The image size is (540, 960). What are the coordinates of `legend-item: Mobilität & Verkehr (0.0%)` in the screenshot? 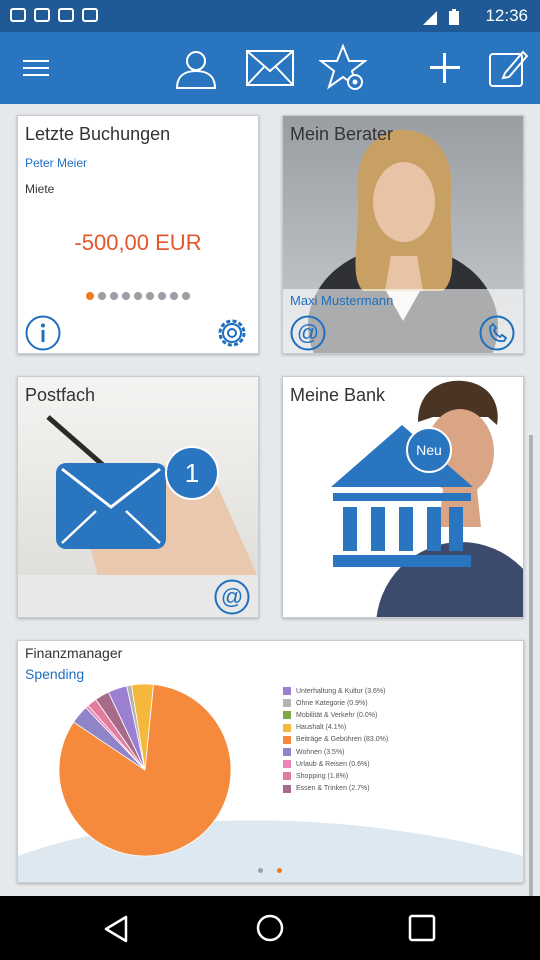 It's located at (335, 715).